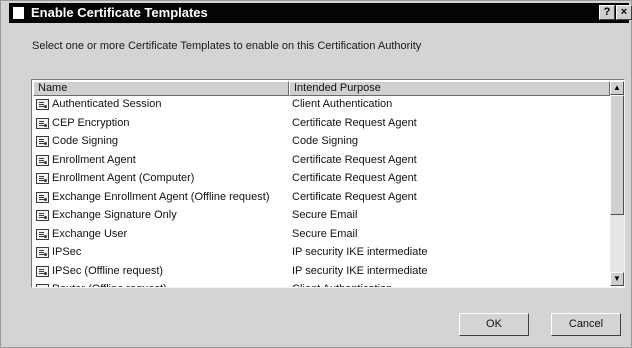 The image size is (632, 348). I want to click on scroll-up-button: ▲, so click(617, 88).